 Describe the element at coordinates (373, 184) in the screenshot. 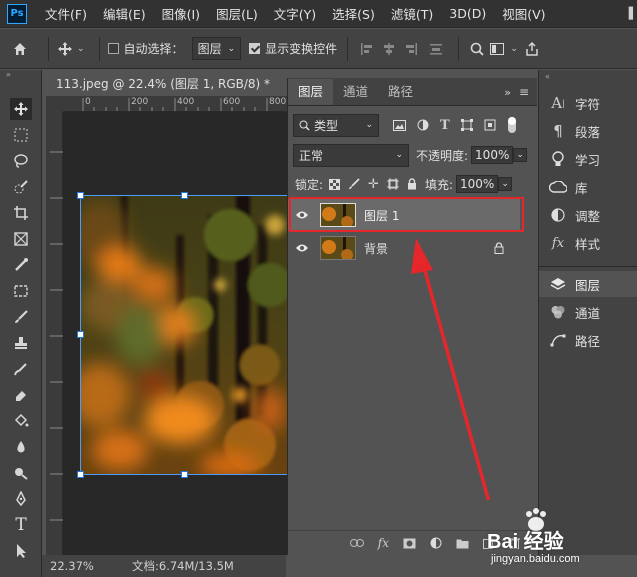

I see `lock-position-icon: ✛` at that location.